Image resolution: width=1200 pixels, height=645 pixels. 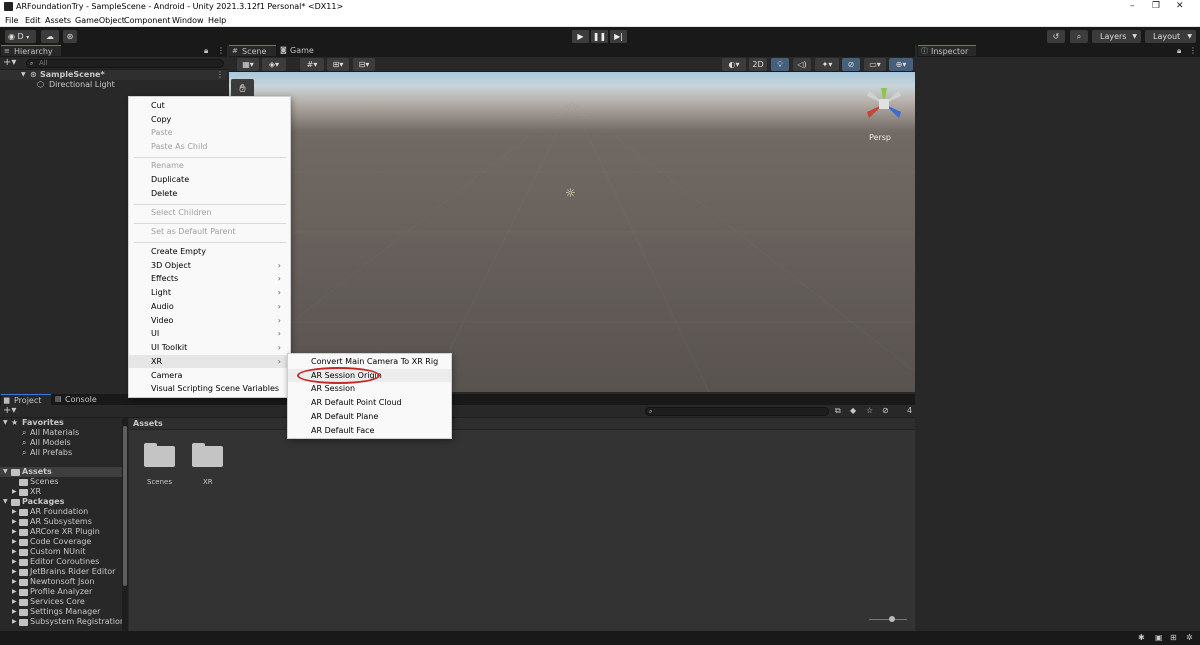 What do you see at coordinates (207, 465) in the screenshot?
I see `asset-folder-xr: XR` at bounding box center [207, 465].